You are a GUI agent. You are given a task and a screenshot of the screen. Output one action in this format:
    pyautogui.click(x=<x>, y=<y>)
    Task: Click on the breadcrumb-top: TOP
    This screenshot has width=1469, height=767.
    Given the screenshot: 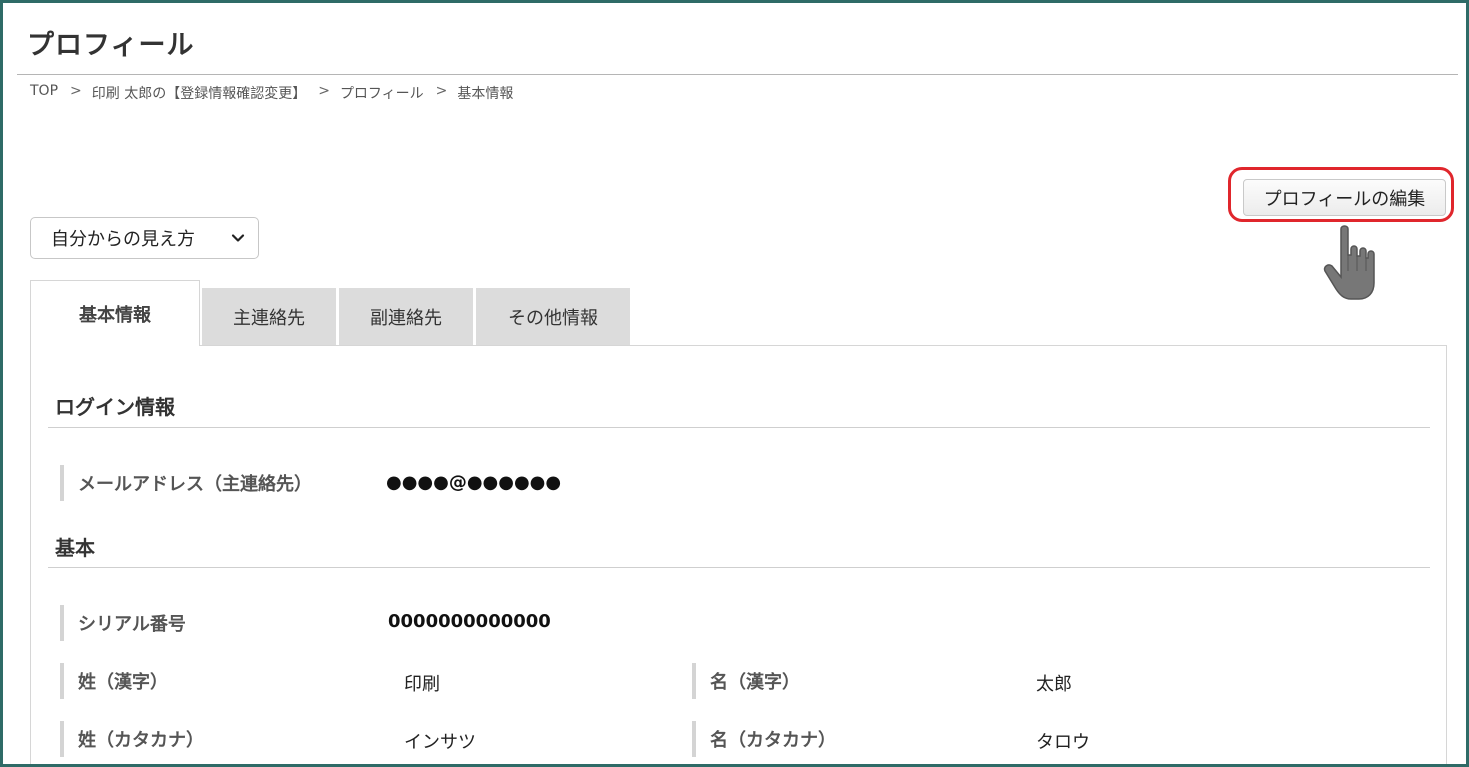 What is the action you would take?
    pyautogui.click(x=44, y=93)
    